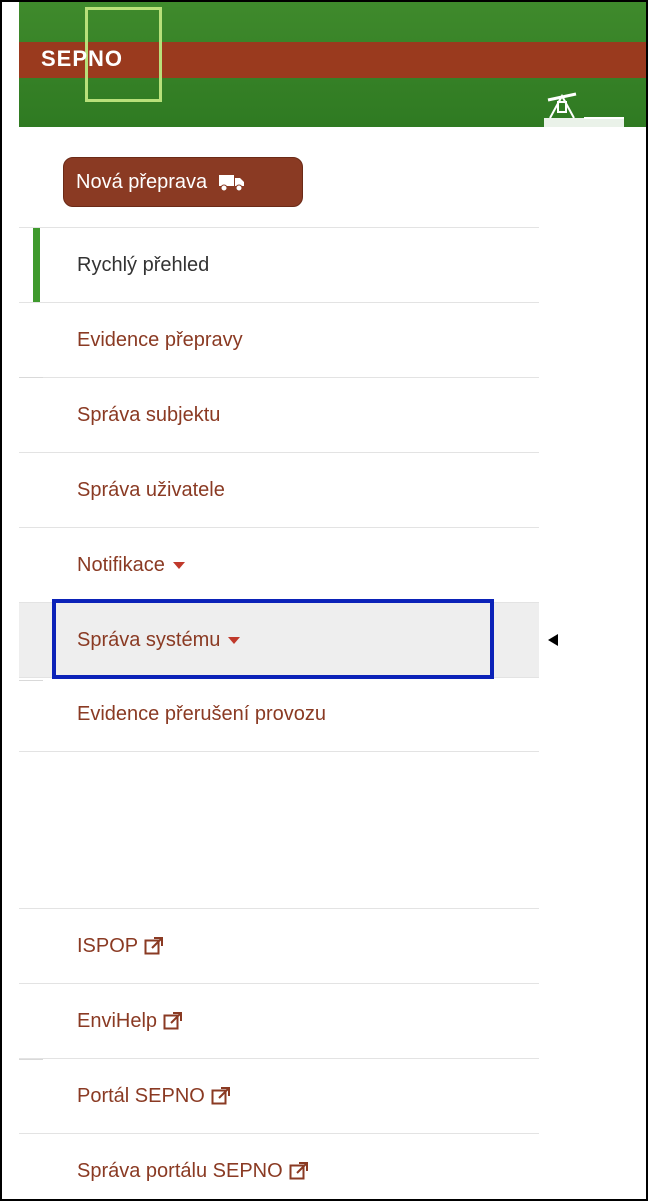 The height and width of the screenshot is (1201, 648). Describe the element at coordinates (279, 414) in the screenshot. I see `menu-item-subject-management: Správa subjektu` at that location.